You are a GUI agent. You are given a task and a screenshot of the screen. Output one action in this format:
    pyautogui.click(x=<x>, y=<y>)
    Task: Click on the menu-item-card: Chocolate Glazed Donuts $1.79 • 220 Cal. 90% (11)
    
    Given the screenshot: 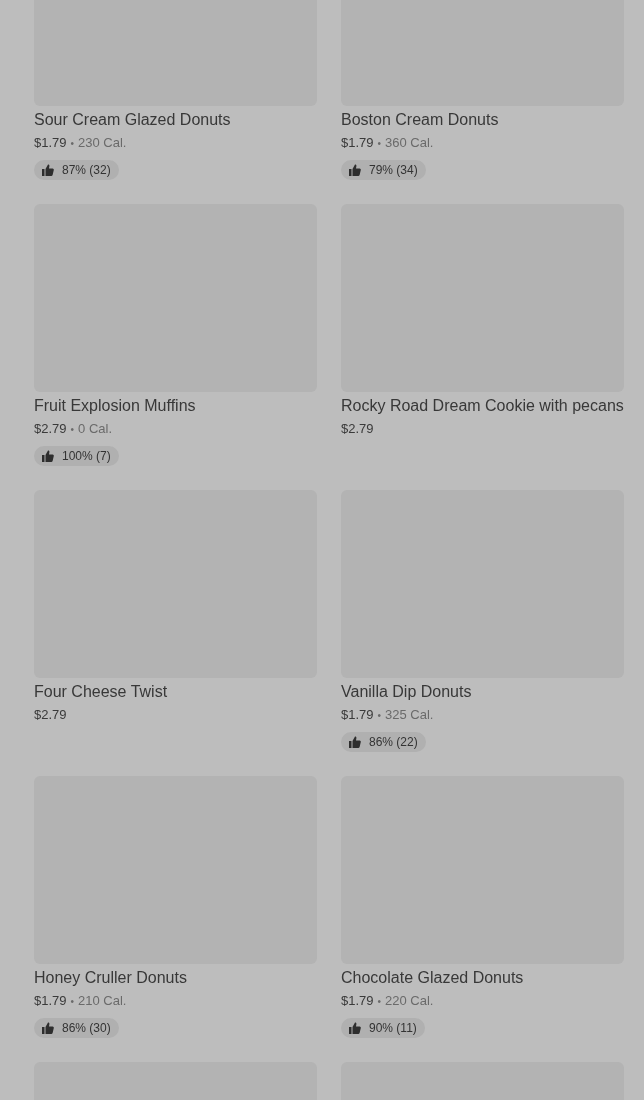 What is the action you would take?
    pyautogui.click(x=482, y=907)
    